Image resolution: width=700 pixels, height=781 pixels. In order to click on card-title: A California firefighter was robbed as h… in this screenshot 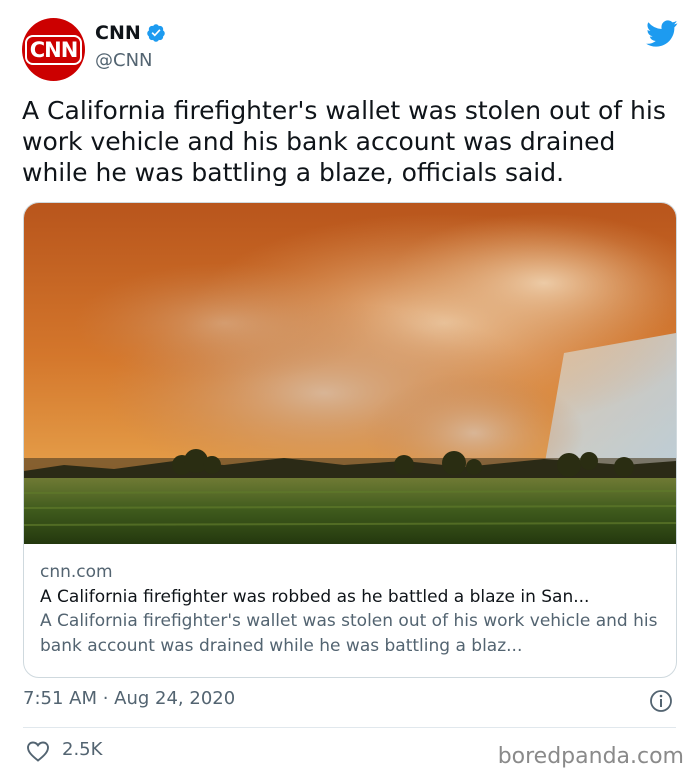, I will do `click(352, 597)`.